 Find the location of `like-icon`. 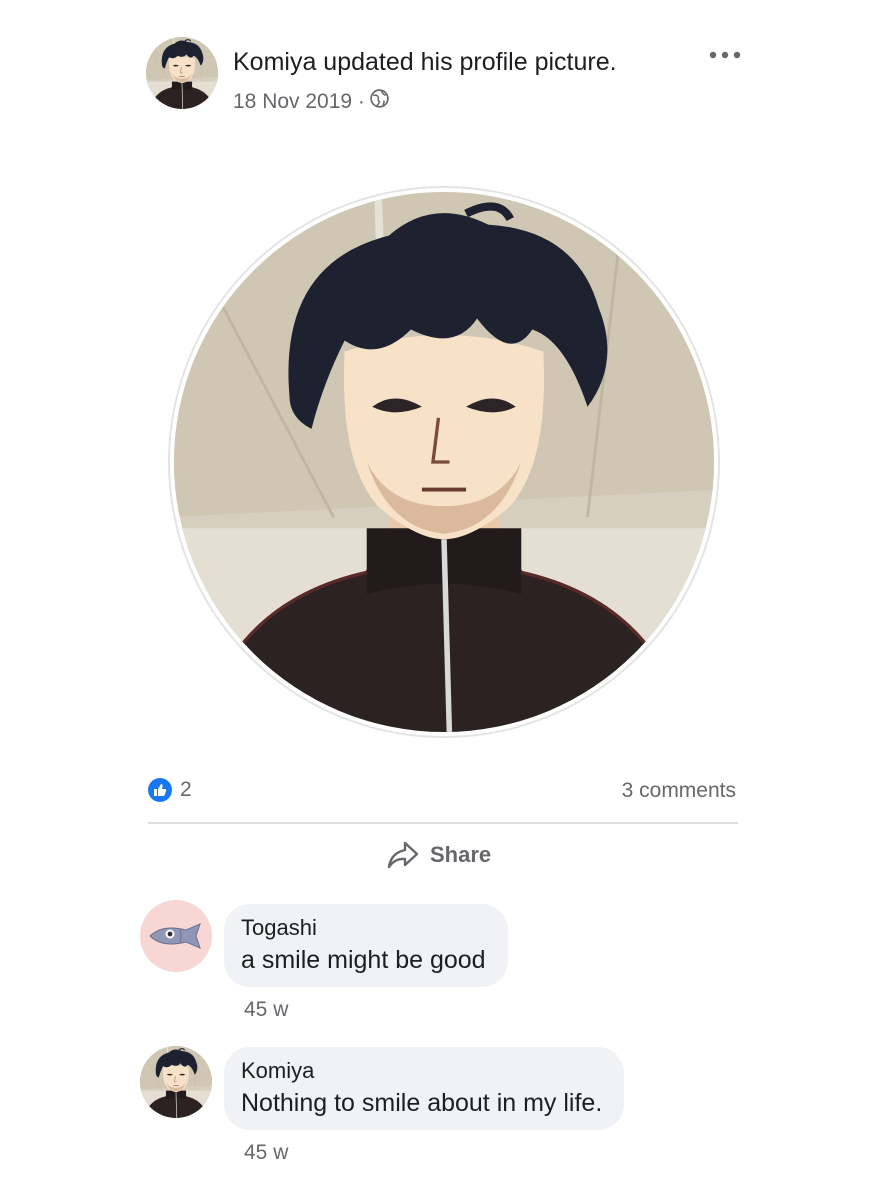

like-icon is located at coordinates (160, 790).